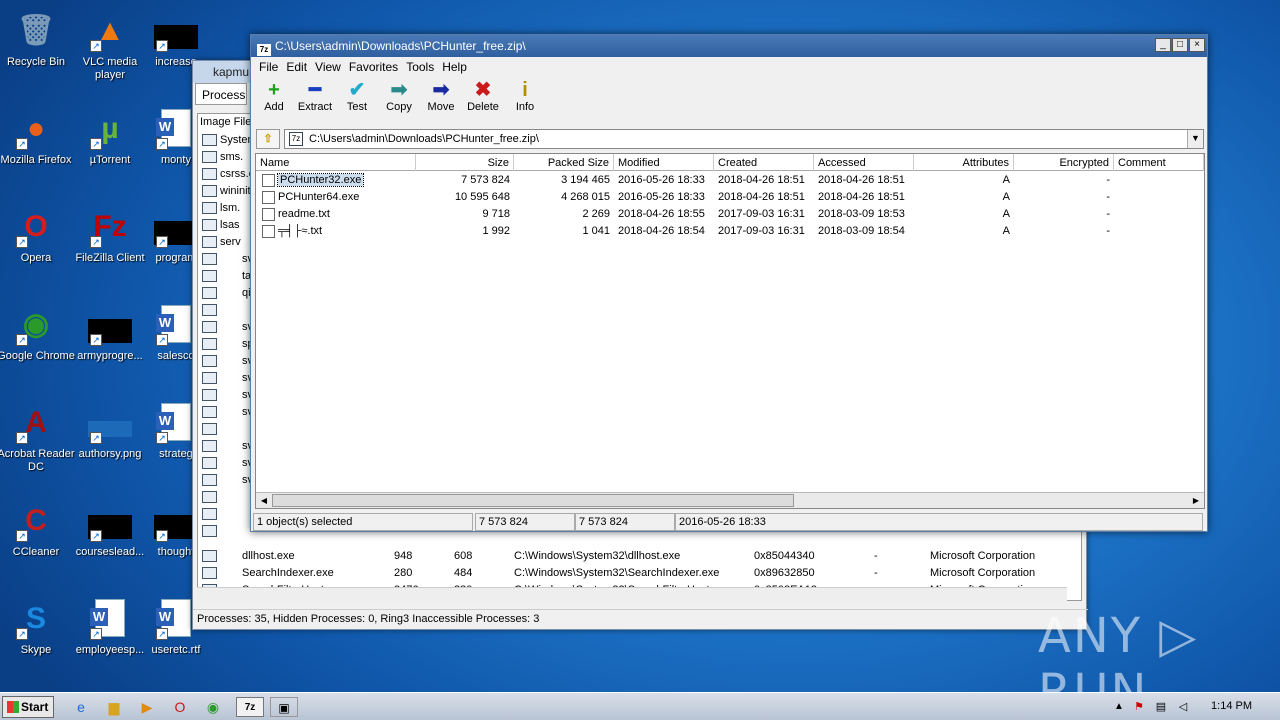  What do you see at coordinates (114, 707) in the screenshot?
I see `explorer-icon: ▆` at bounding box center [114, 707].